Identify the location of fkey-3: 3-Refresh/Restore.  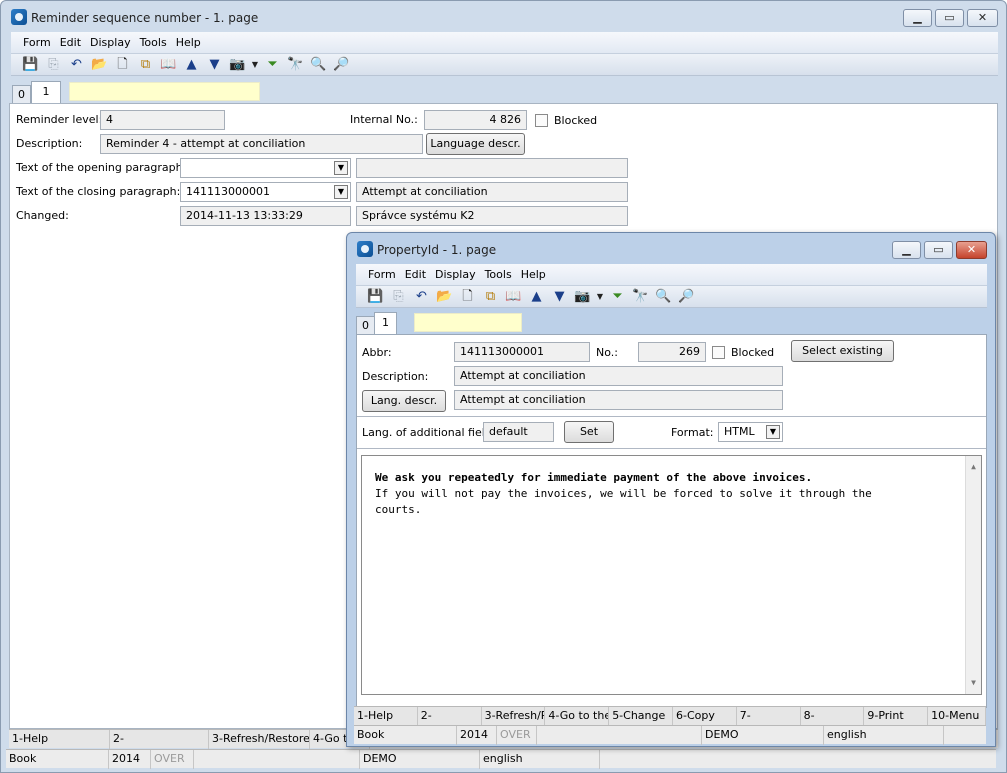
(259, 739).